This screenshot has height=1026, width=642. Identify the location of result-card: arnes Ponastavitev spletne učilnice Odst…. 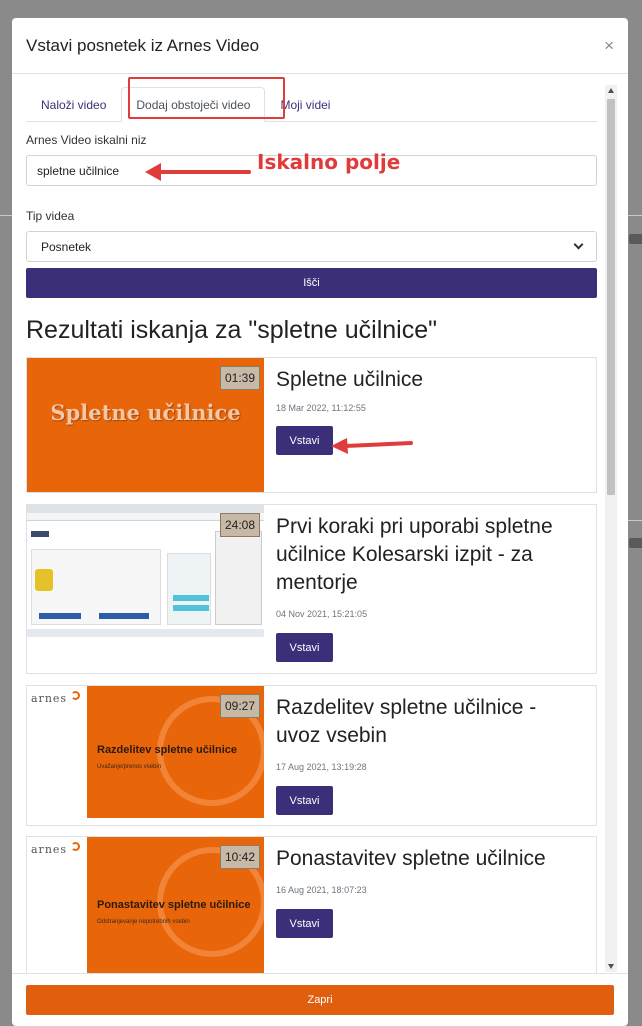
(311, 904).